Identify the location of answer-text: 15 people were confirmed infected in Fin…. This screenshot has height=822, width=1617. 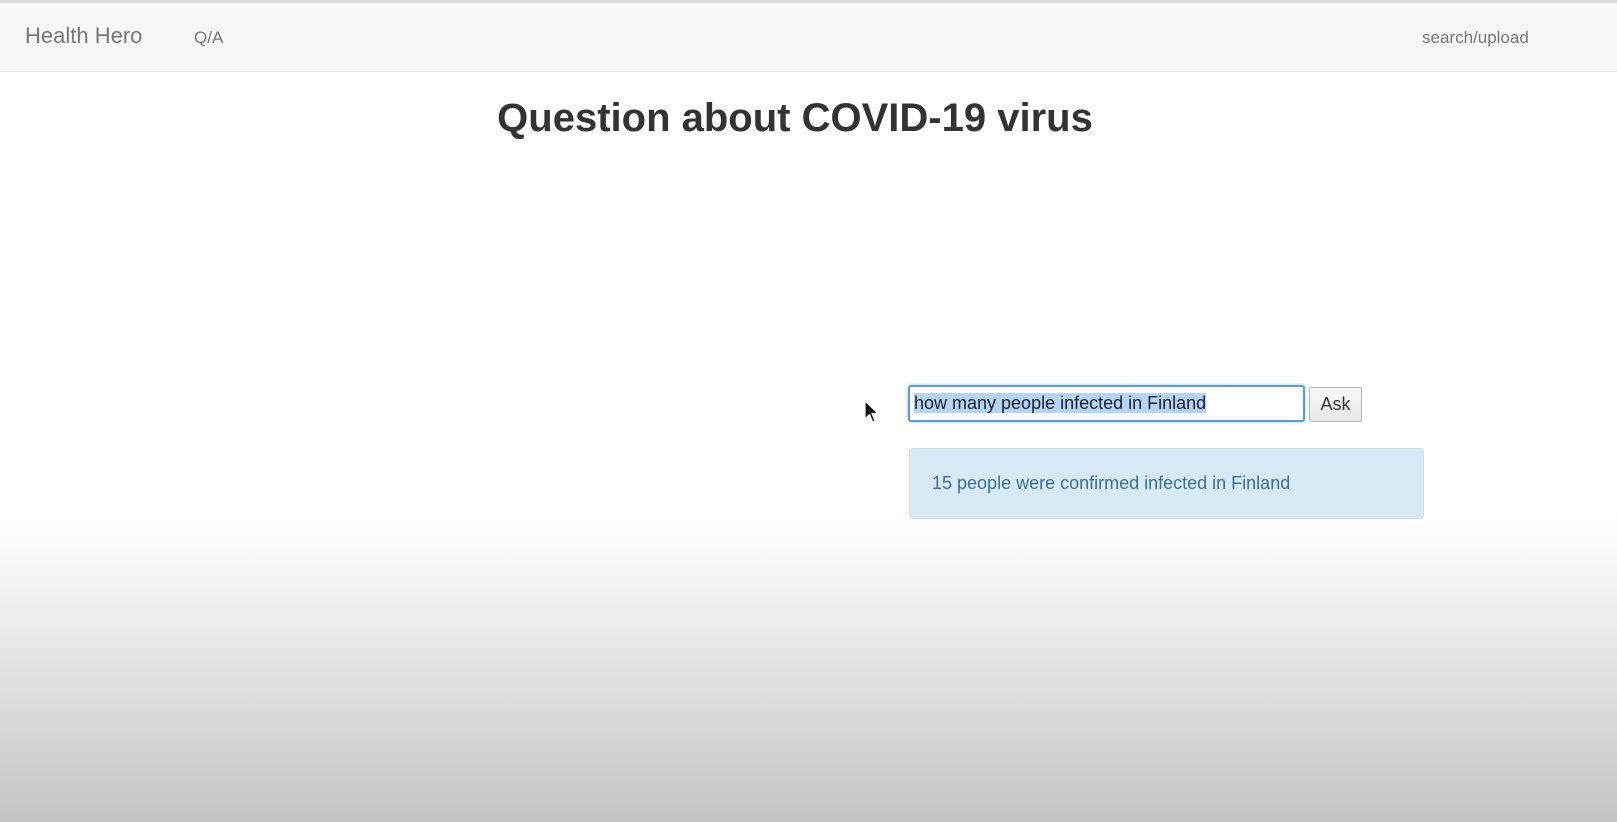
(1111, 483).